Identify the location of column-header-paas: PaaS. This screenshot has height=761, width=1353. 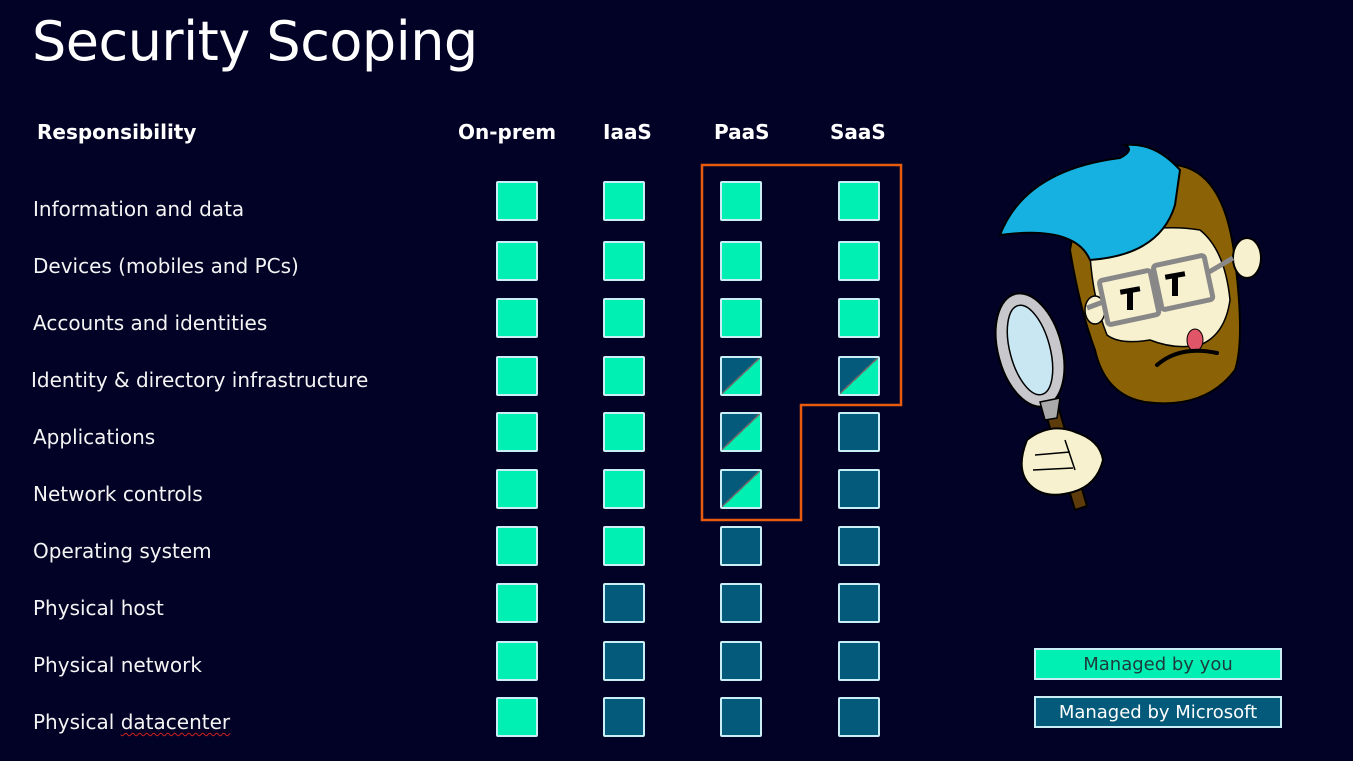
(742, 132).